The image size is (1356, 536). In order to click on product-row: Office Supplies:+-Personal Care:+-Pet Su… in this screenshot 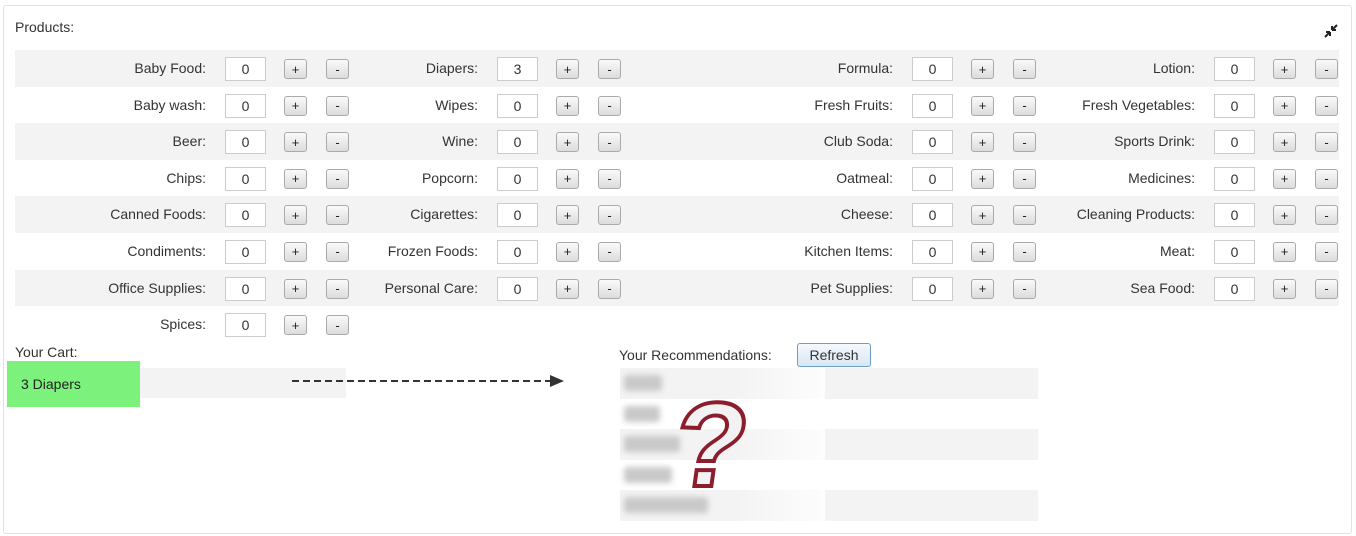, I will do `click(677, 288)`.